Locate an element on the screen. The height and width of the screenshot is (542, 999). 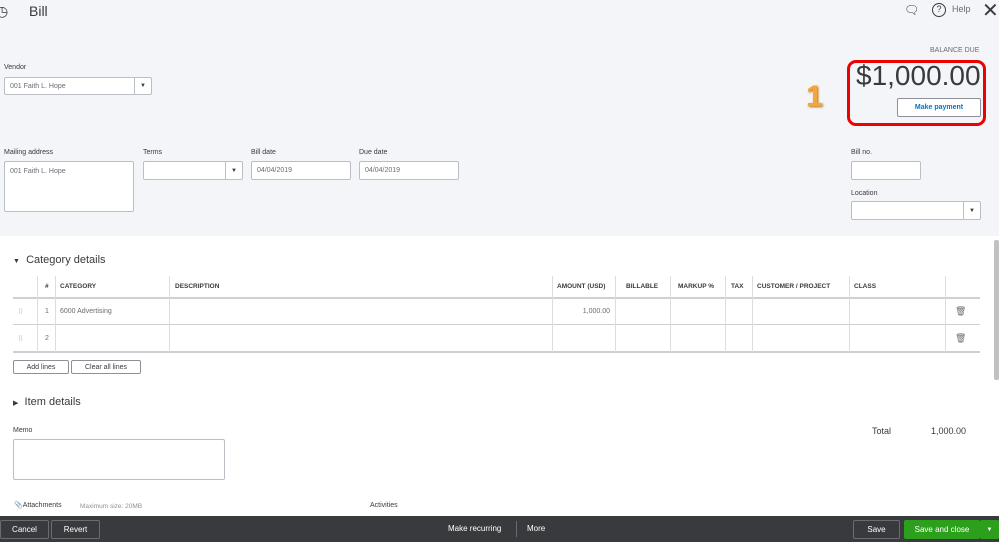
divider is located at coordinates (516, 529).